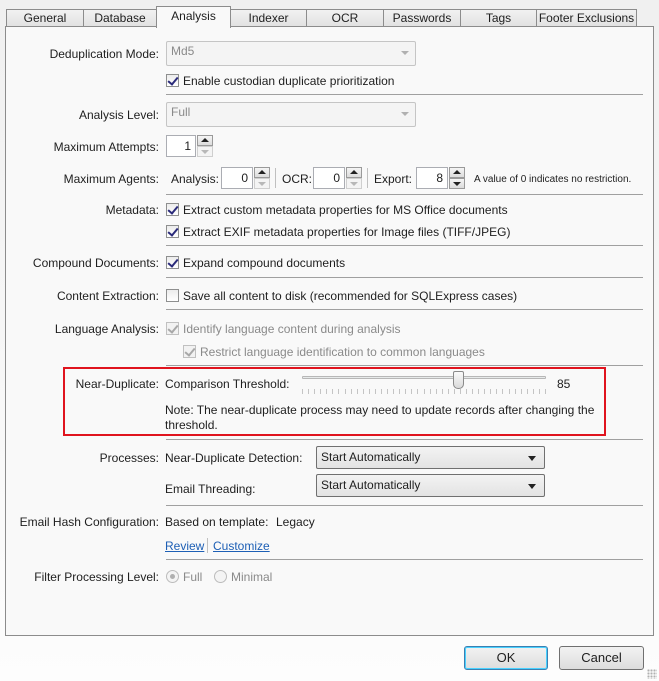 Image resolution: width=659 pixels, height=681 pixels. I want to click on max-agents-label: Maximum Agents:, so click(111, 179).